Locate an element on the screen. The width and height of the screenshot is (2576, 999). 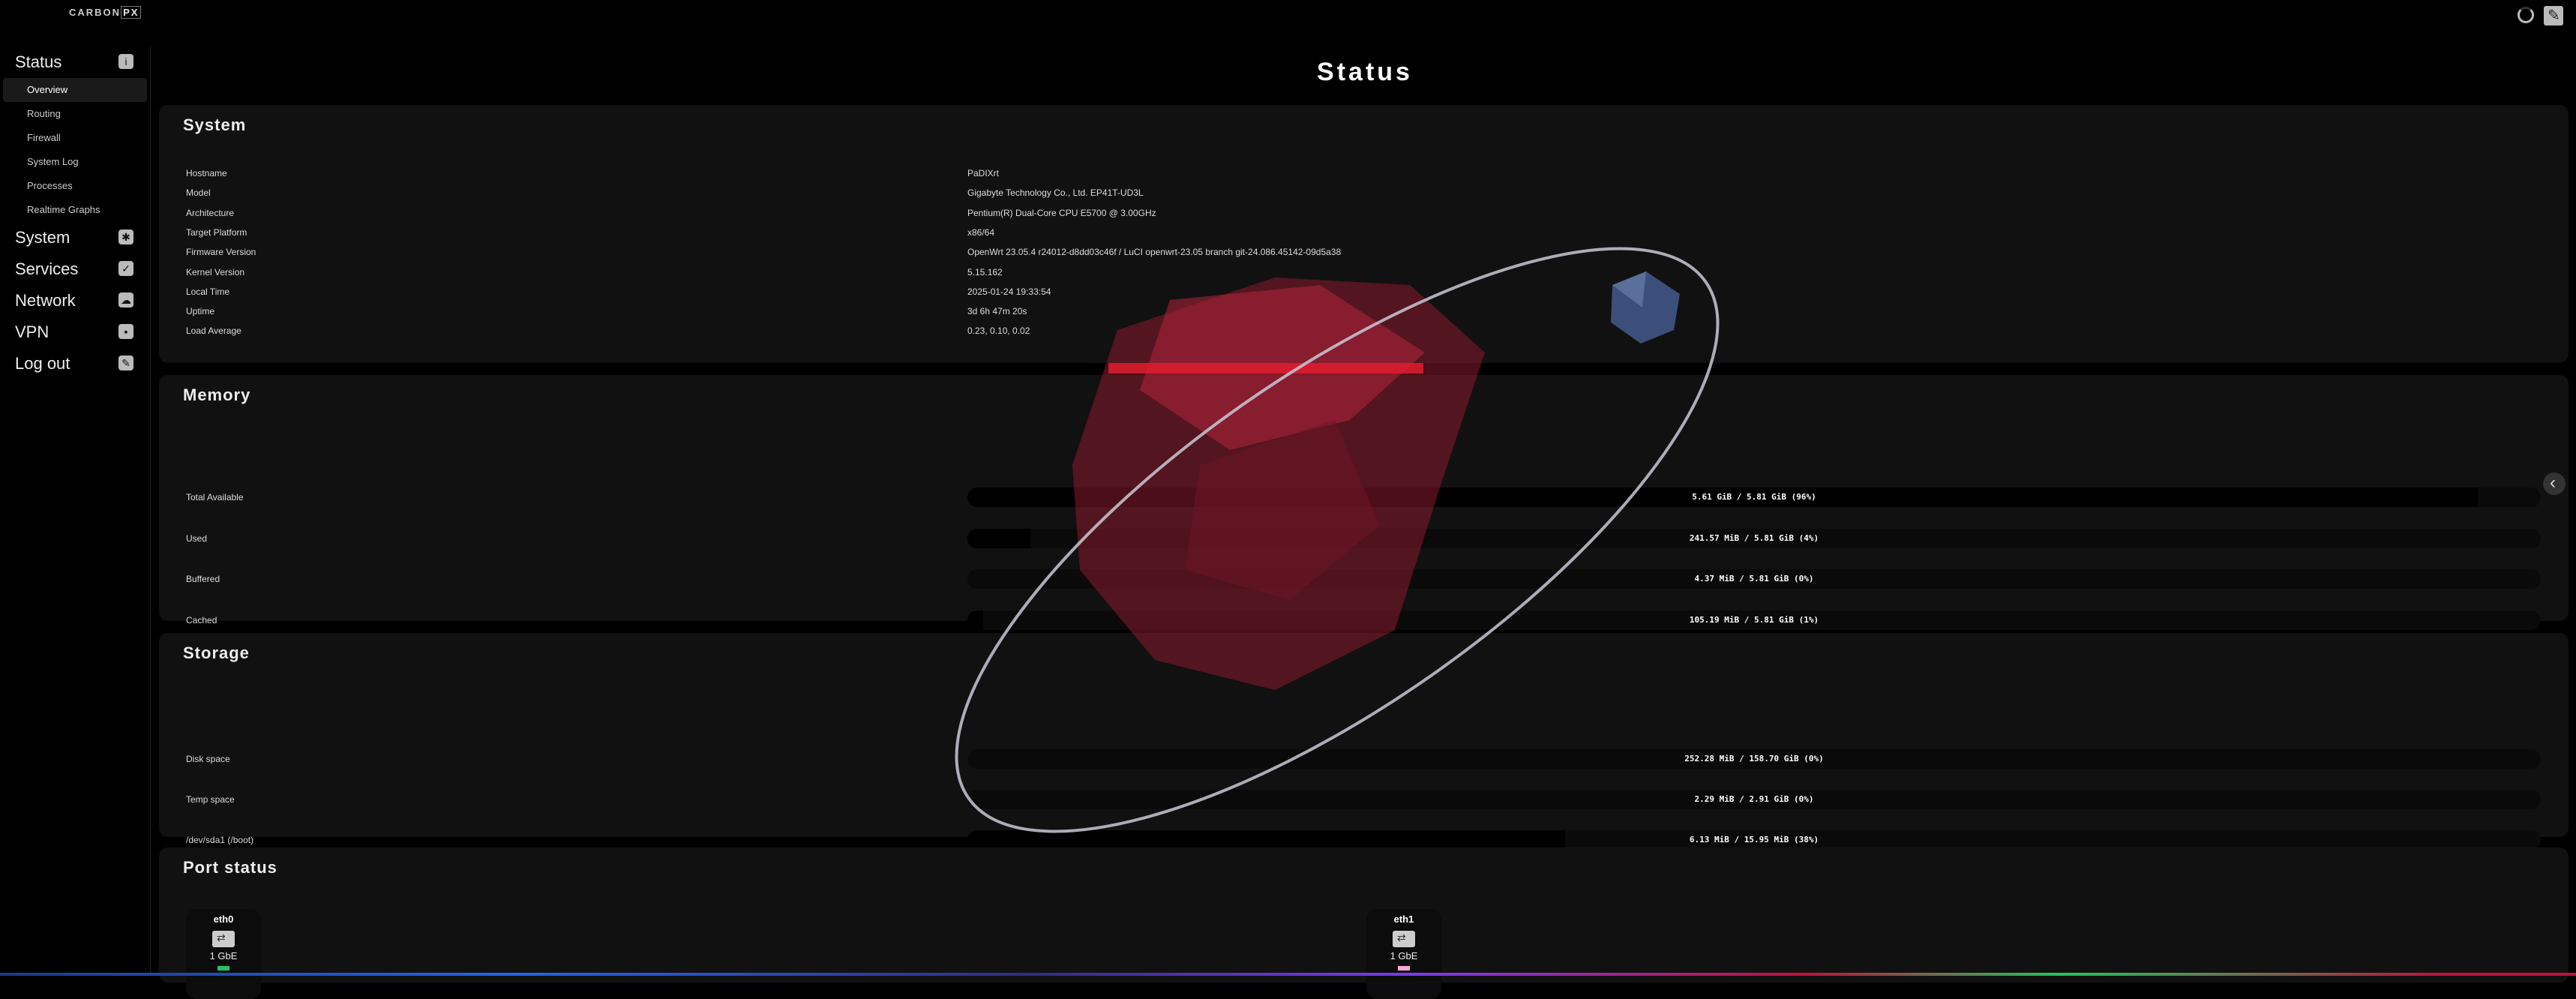
refresh-icon is located at coordinates (2526, 15).